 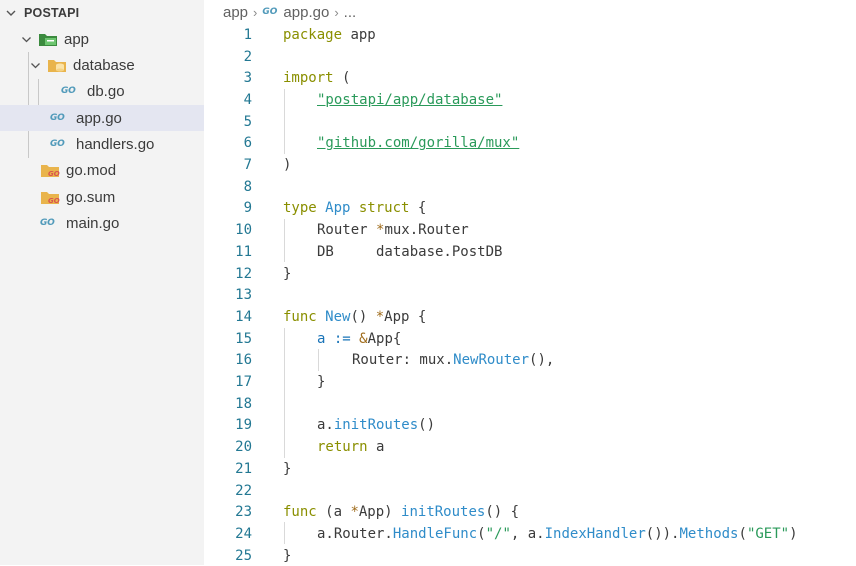 What do you see at coordinates (102, 170) in the screenshot?
I see `tree-item-go-mod: GO go.mod` at bounding box center [102, 170].